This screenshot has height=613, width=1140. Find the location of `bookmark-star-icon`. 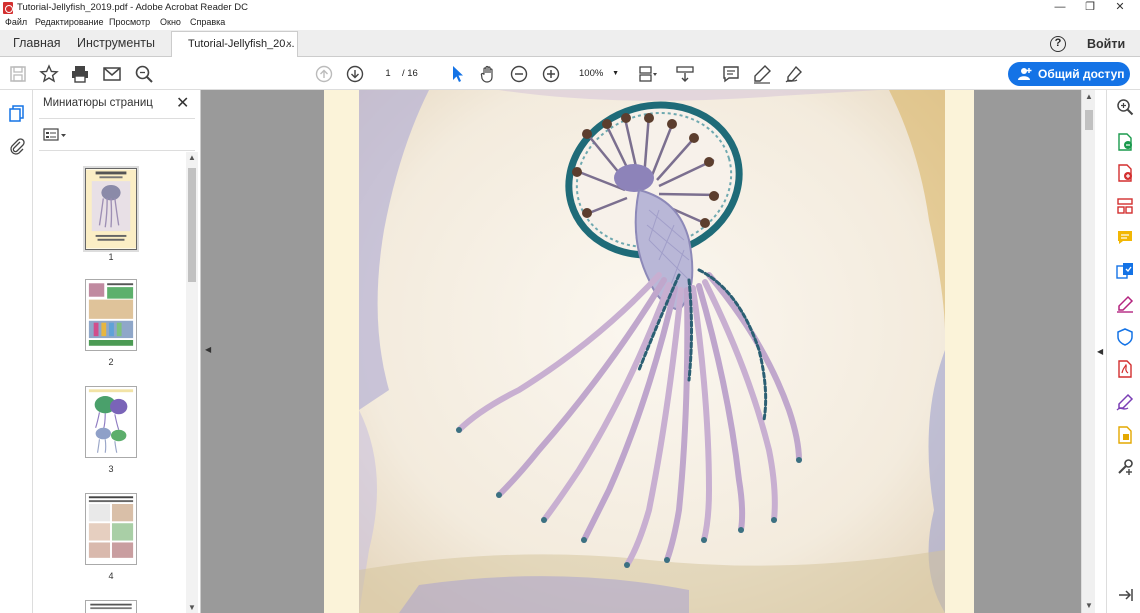

bookmark-star-icon is located at coordinates (49, 74).